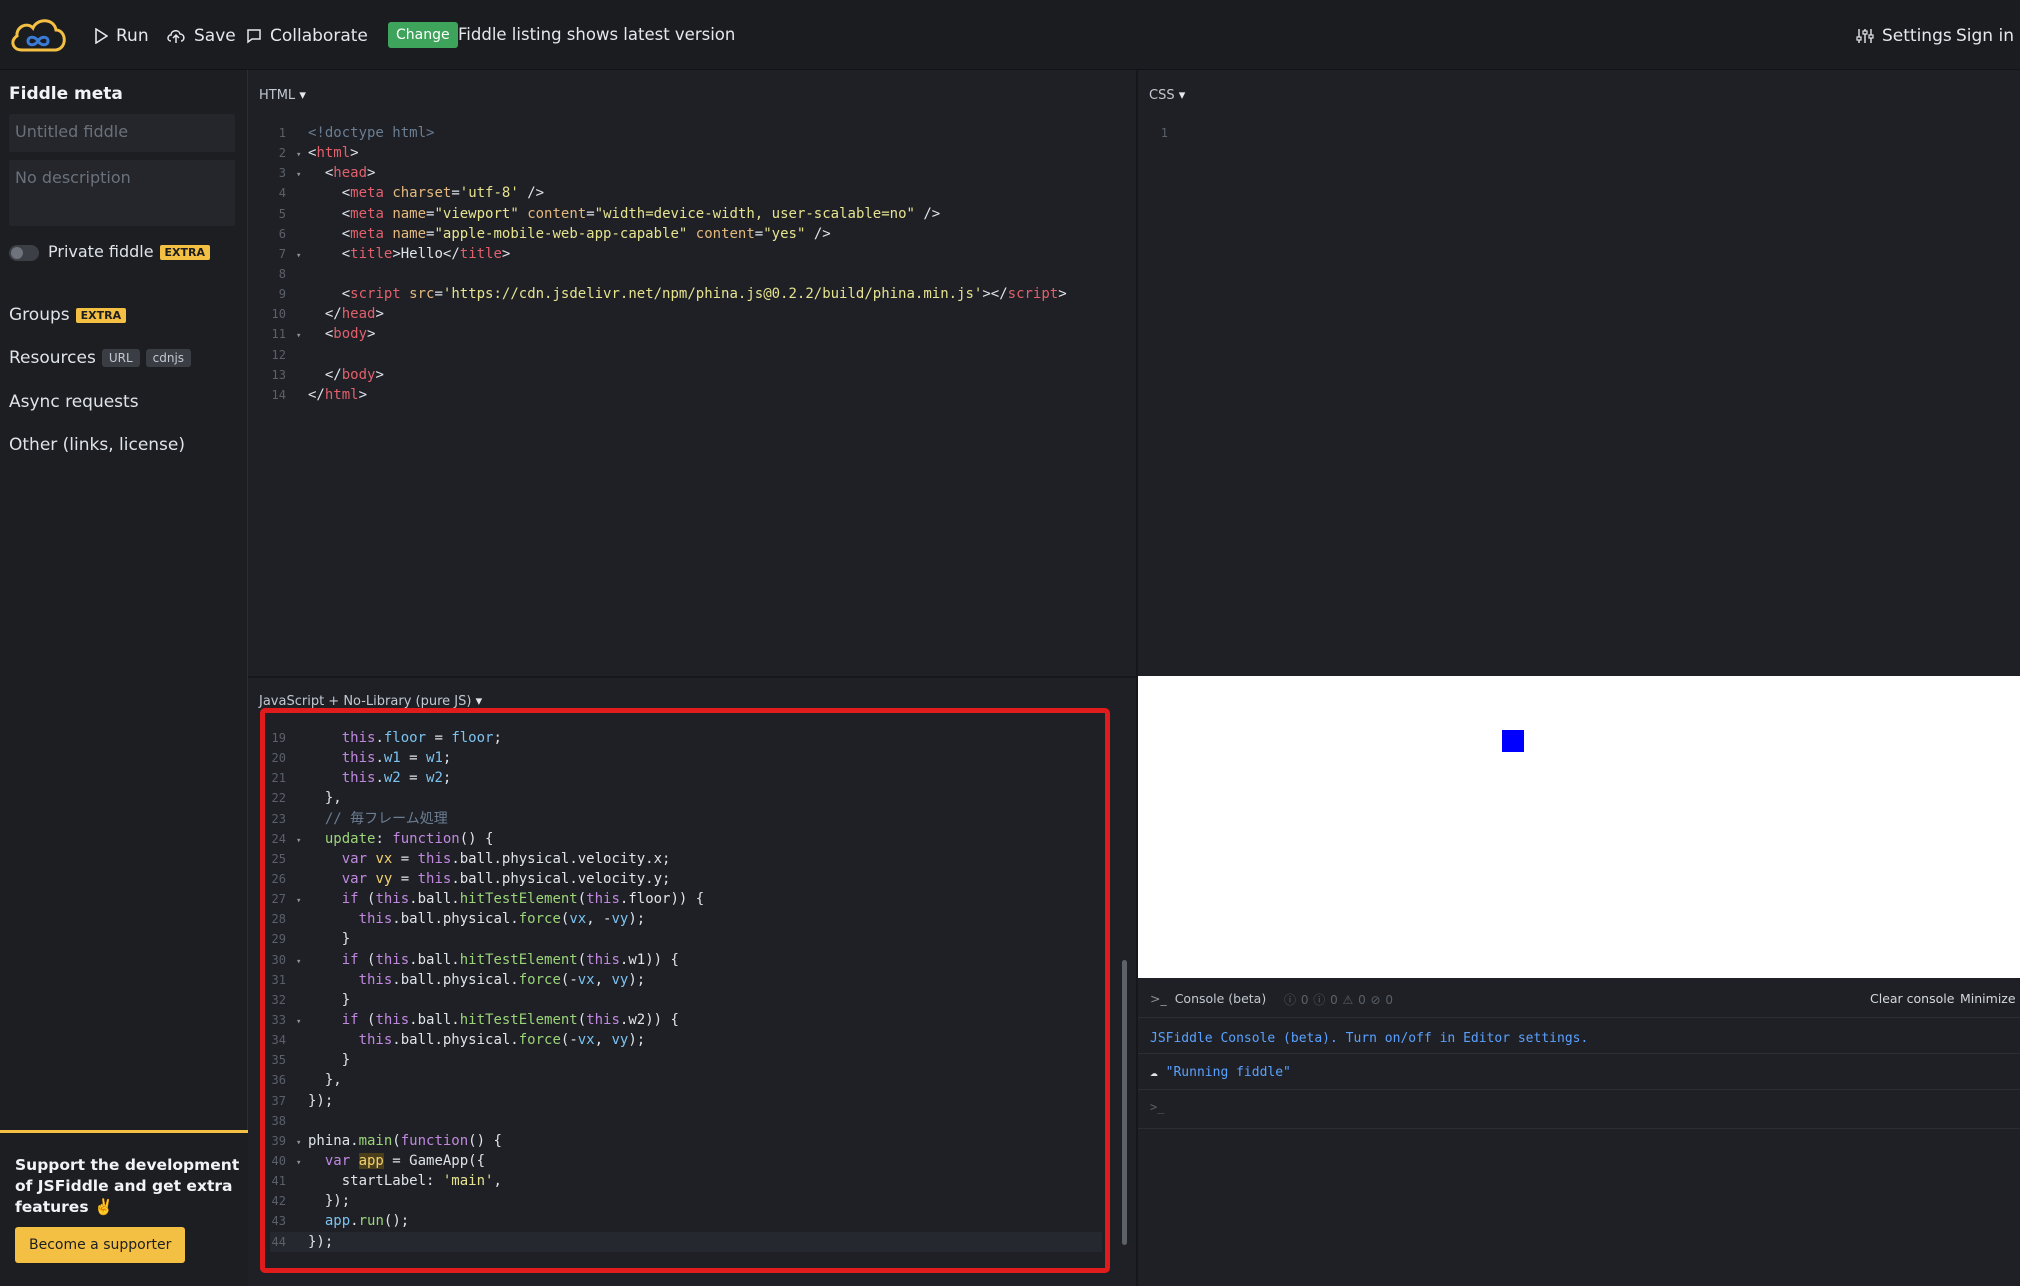 This screenshot has width=2020, height=1286. I want to click on sidebar-item-other: Other (links, license), so click(97, 445).